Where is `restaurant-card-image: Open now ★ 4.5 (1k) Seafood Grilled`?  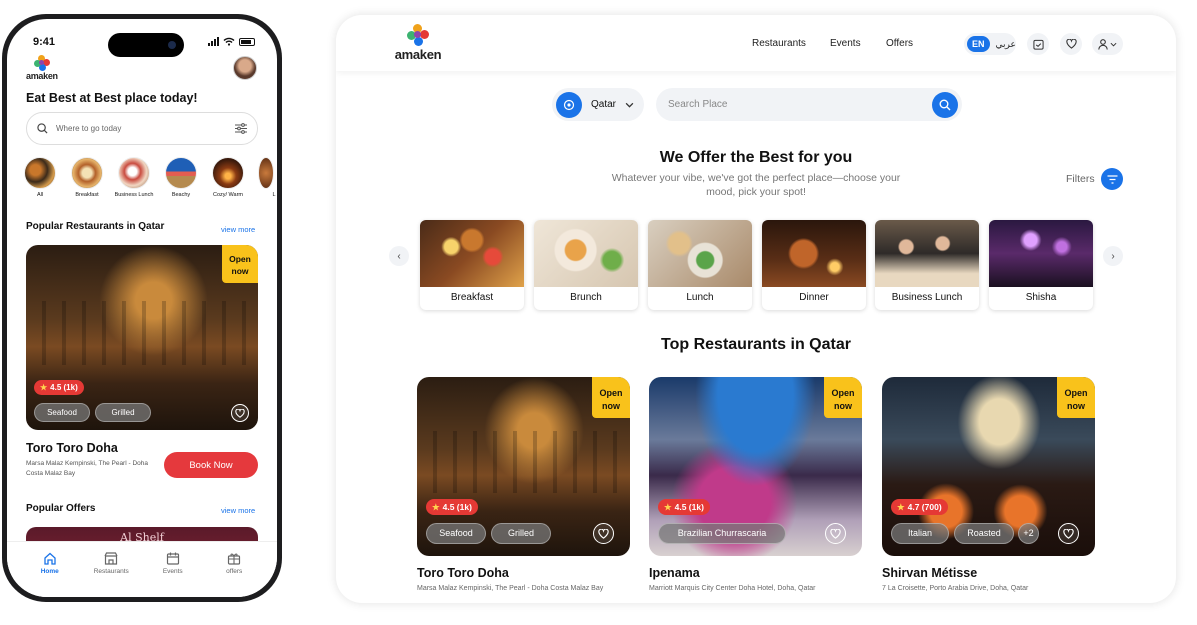 restaurant-card-image: Open now ★ 4.5 (1k) Seafood Grilled is located at coordinates (142, 337).